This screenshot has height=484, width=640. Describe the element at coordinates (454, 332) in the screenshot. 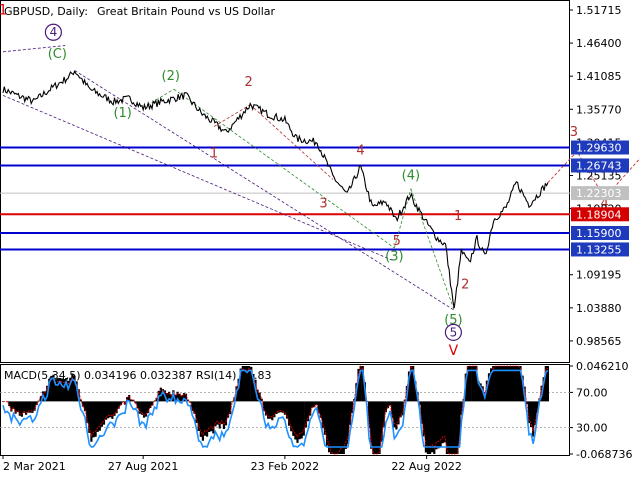

I see `wave-label-15: 5` at that location.